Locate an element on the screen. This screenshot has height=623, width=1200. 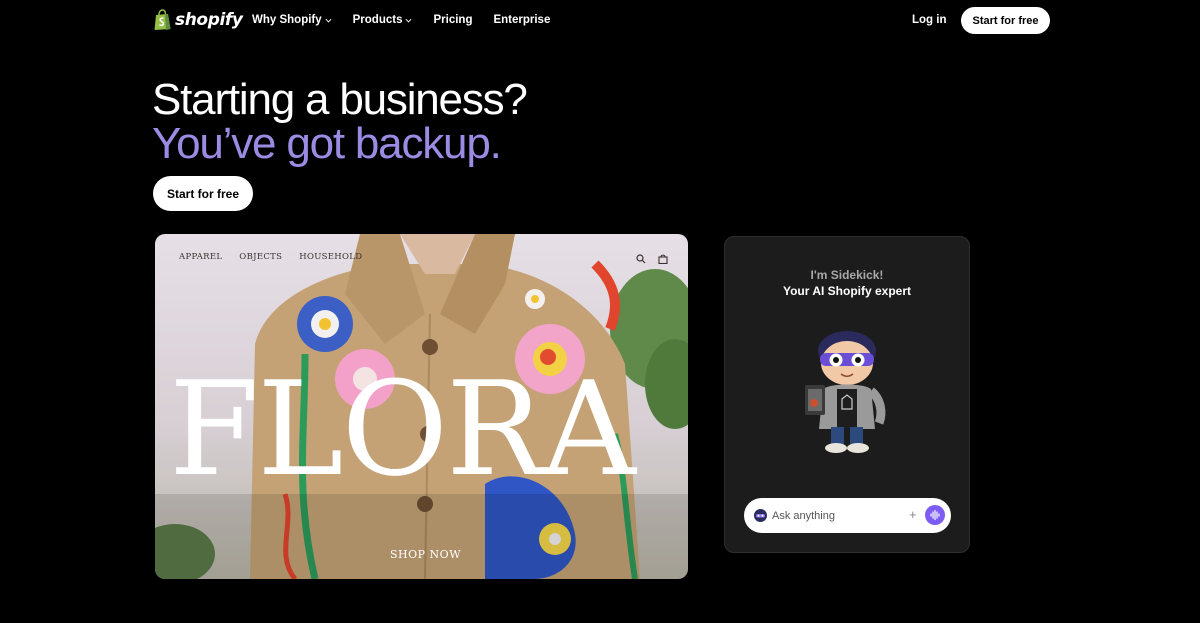
nav-enterprise-label: Enterprise is located at coordinates (522, 20).